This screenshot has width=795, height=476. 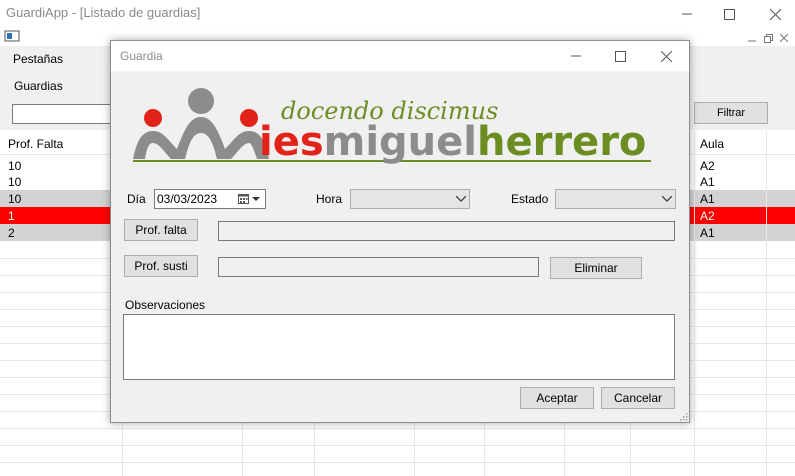 What do you see at coordinates (11, 216) in the screenshot?
I see `cell-prof-falta: 1` at bounding box center [11, 216].